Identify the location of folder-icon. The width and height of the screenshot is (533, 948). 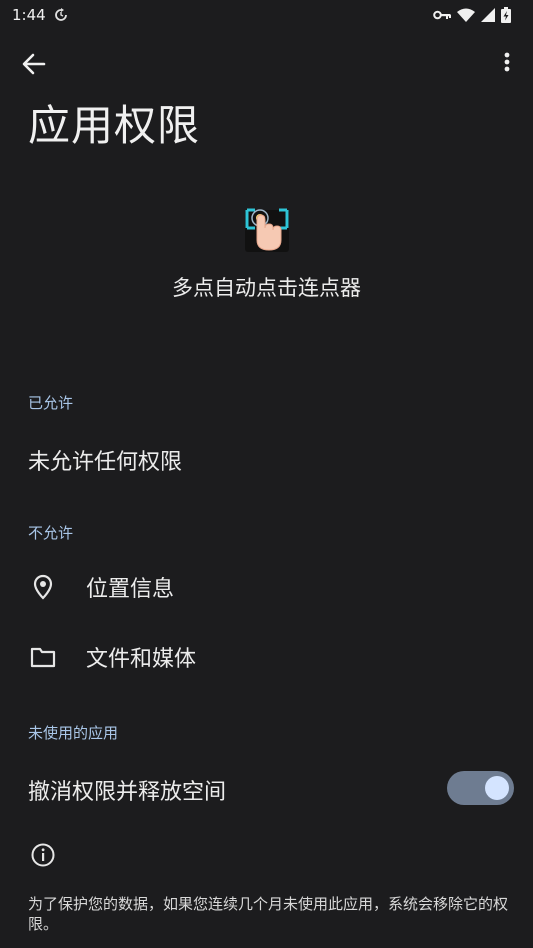
(43, 657).